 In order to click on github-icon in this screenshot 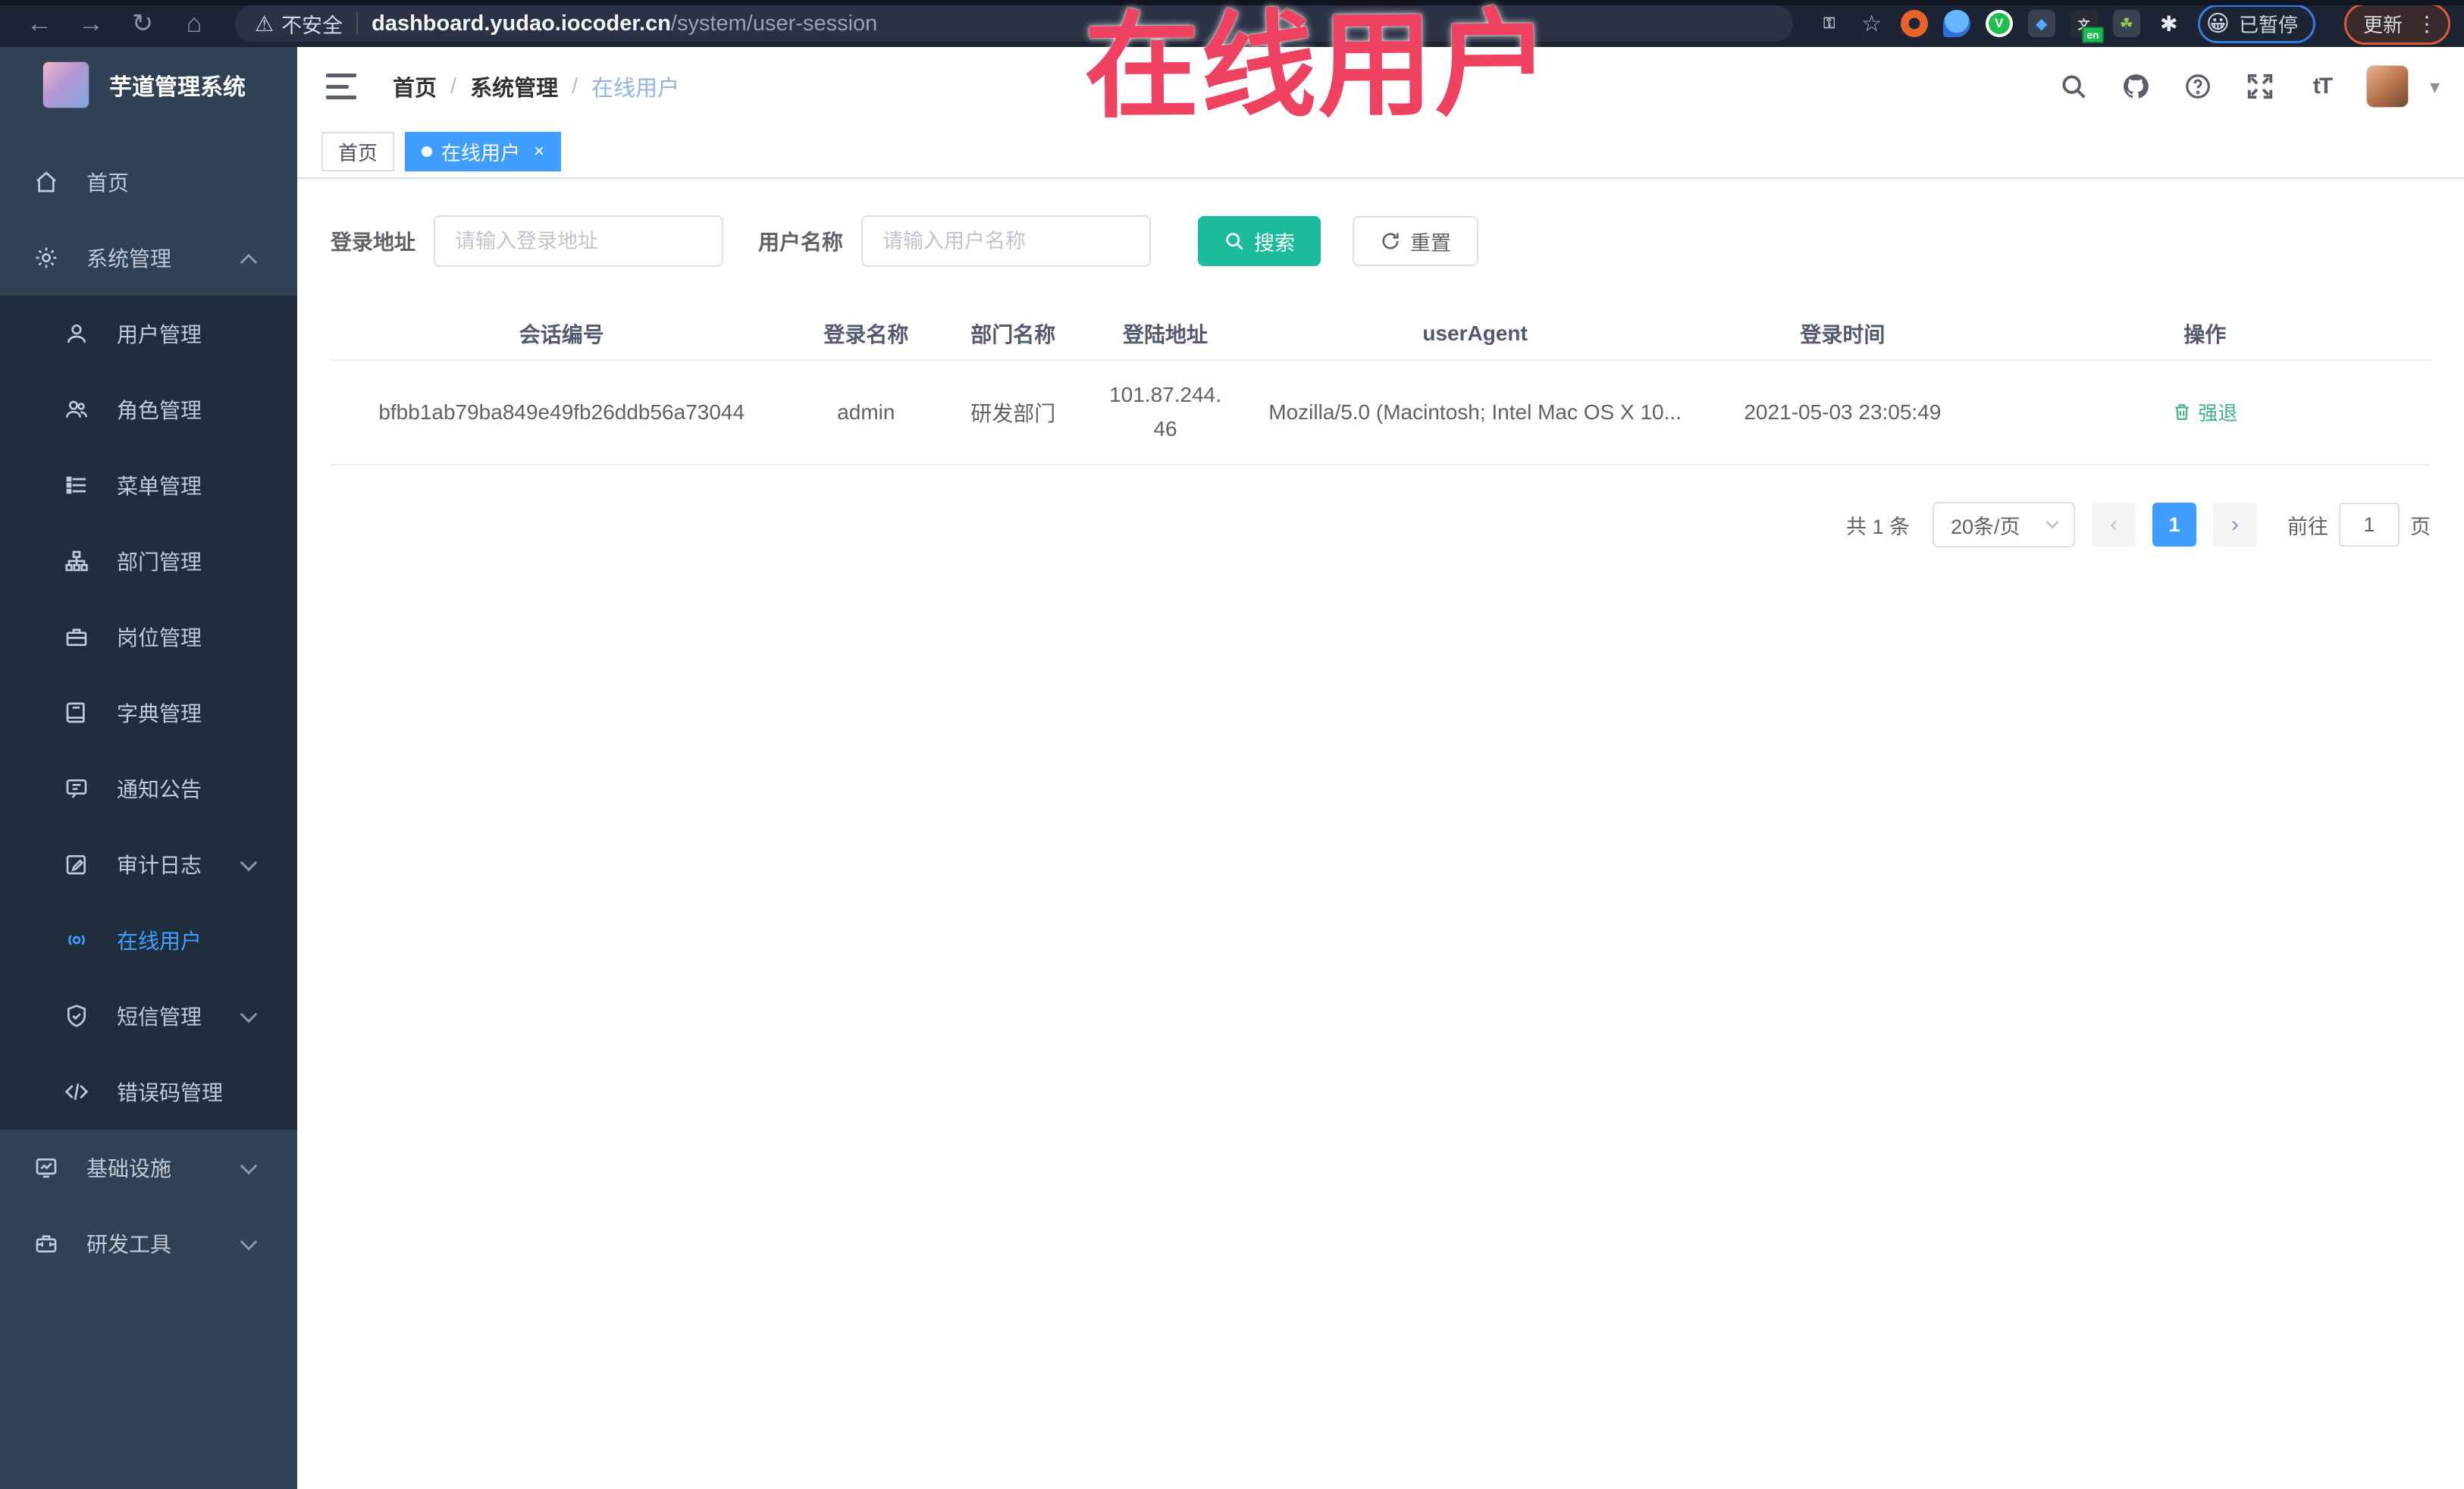, I will do `click(2136, 86)`.